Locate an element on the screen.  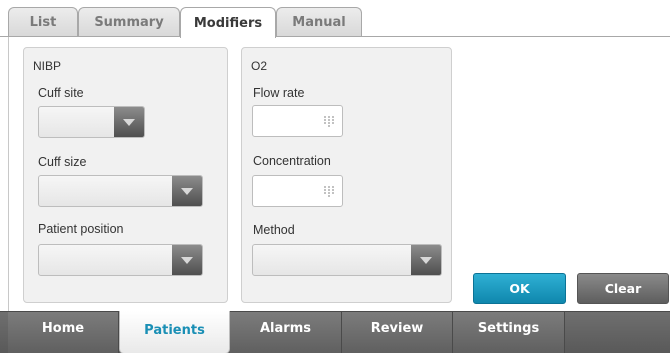
patient-position-dropdown is located at coordinates (120, 260).